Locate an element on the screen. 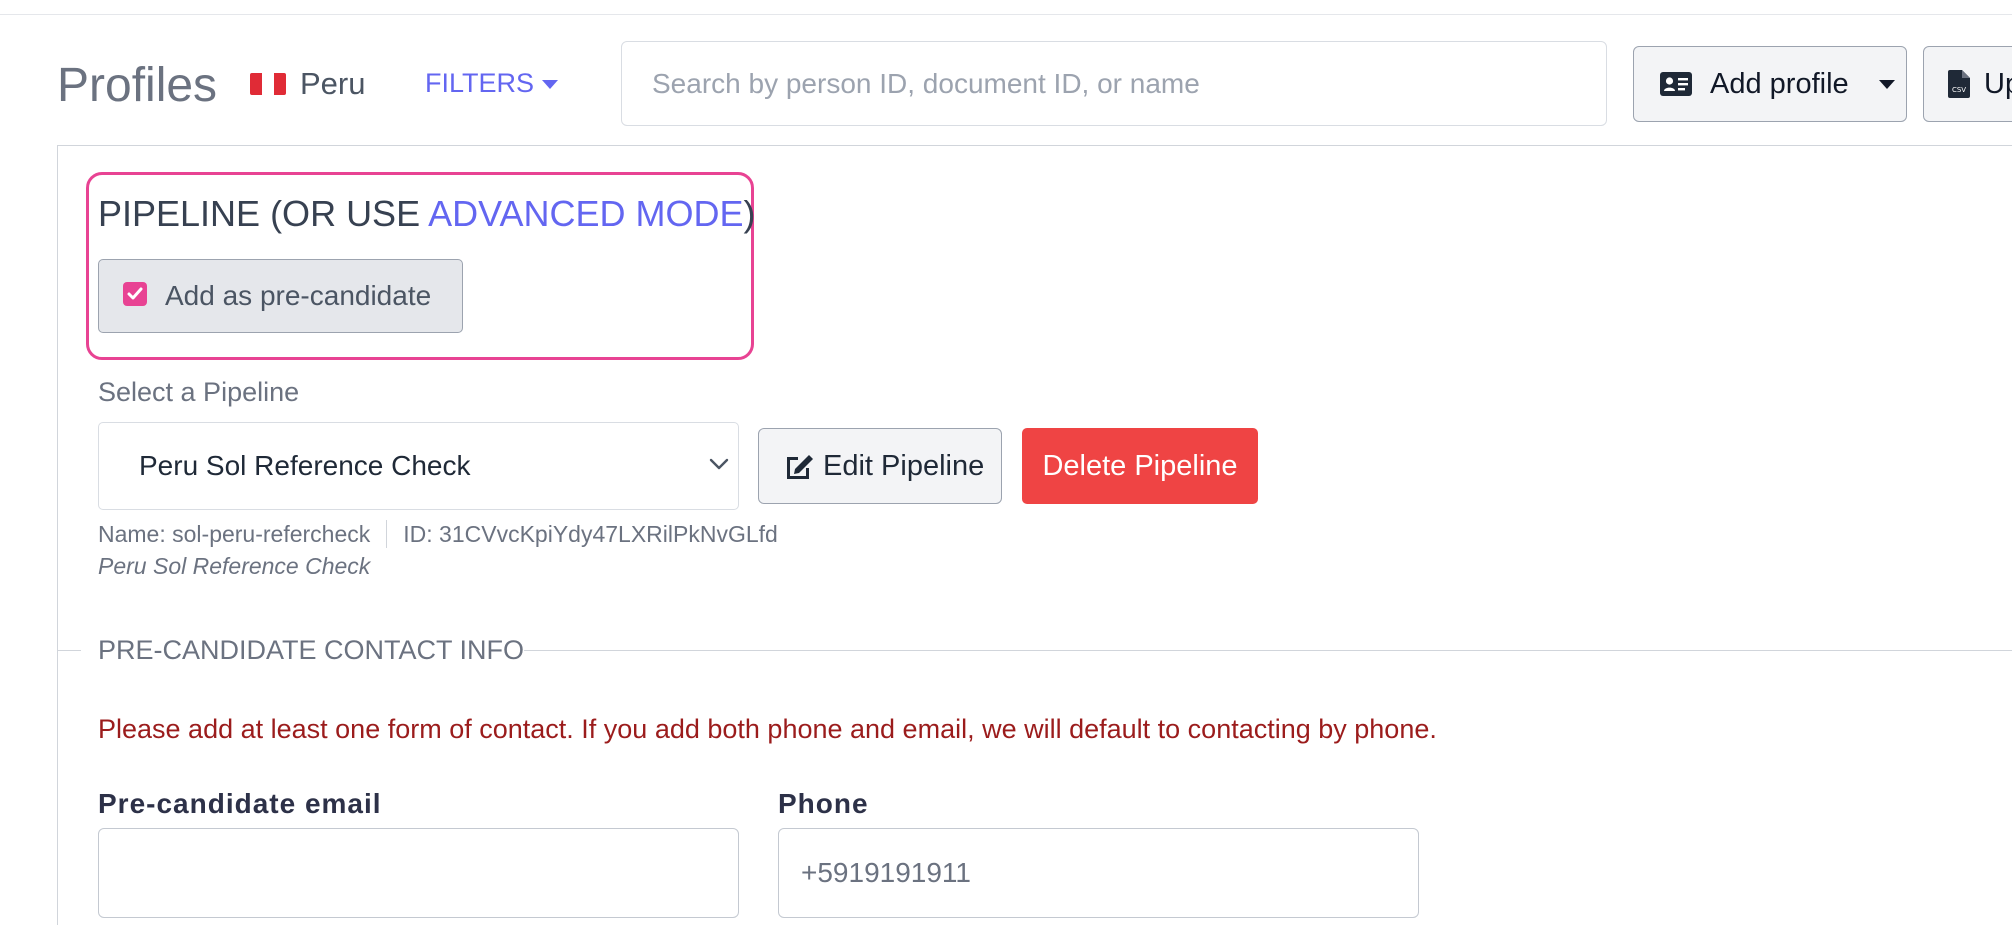  page-header: Profiles Peru FILTERS Add profile CSV Up is located at coordinates (1006, 85).